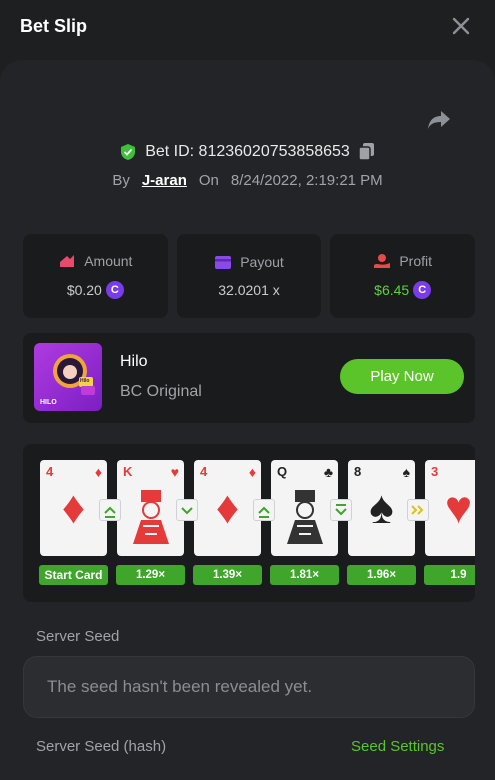  Describe the element at coordinates (84, 290) in the screenshot. I see `amount-value: $0.20` at that location.